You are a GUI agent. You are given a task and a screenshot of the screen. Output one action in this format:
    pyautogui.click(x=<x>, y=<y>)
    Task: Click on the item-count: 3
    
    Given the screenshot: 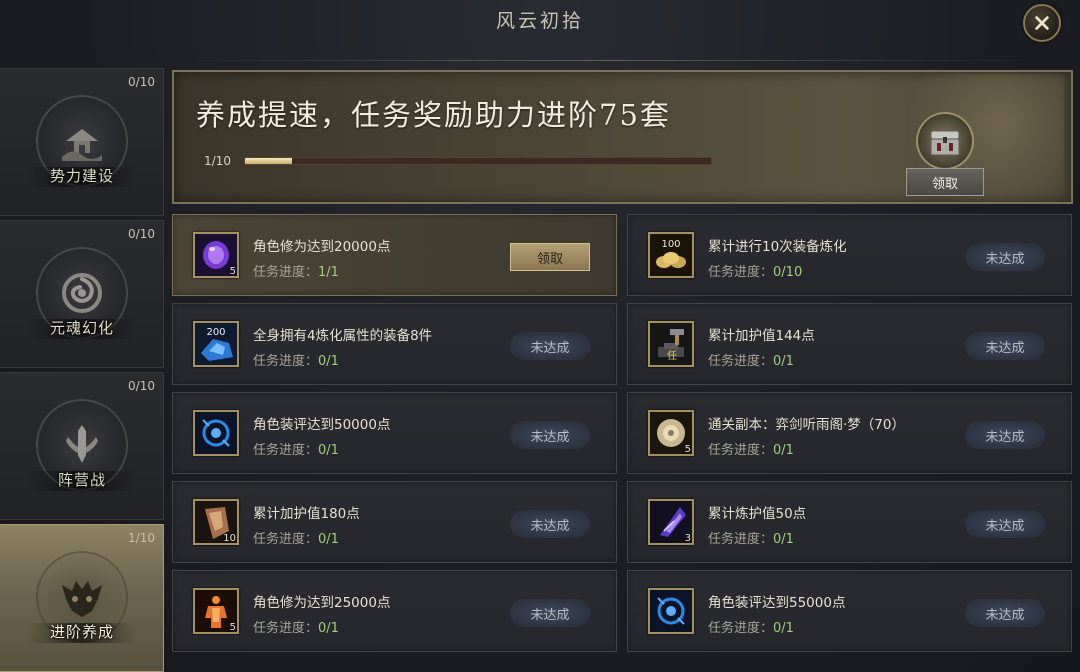 What is the action you would take?
    pyautogui.click(x=687, y=538)
    